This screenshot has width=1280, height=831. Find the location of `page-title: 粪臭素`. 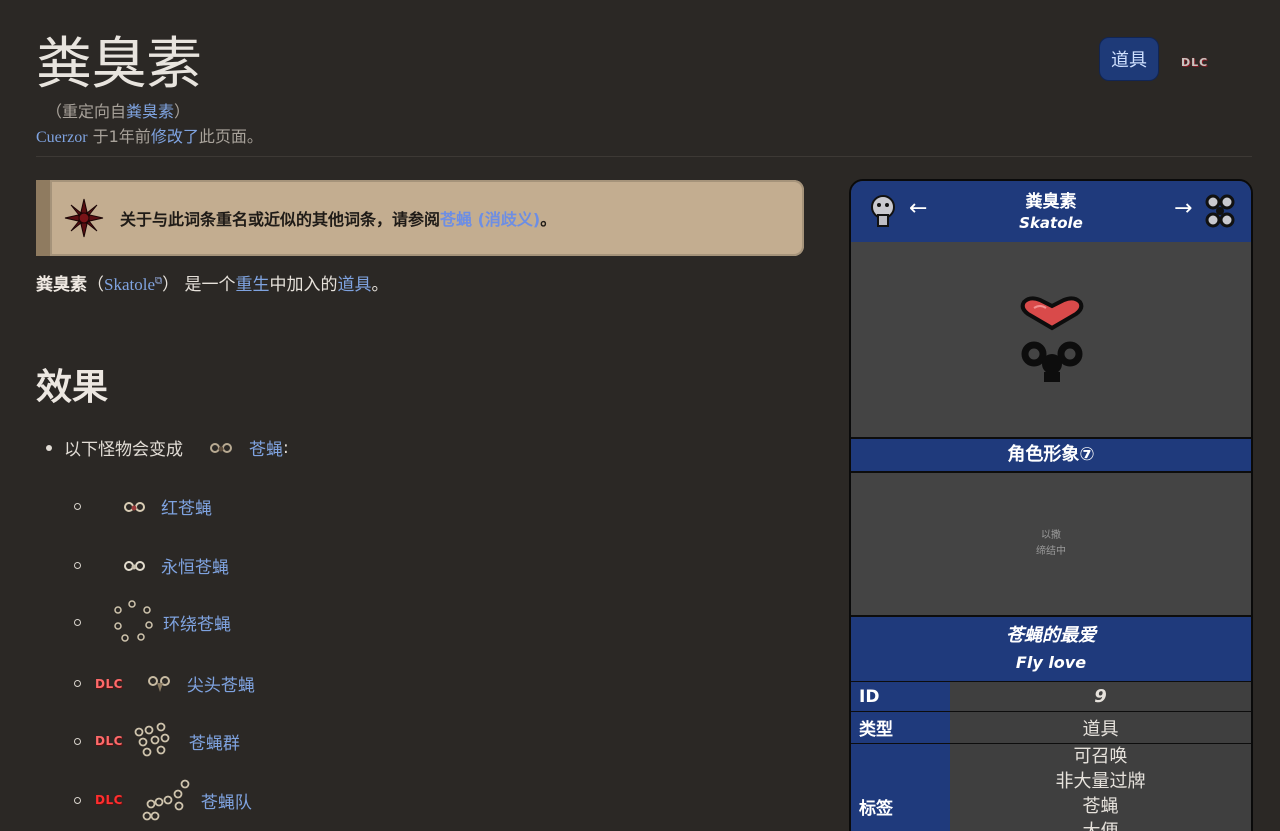

page-title: 粪臭素 is located at coordinates (119, 64).